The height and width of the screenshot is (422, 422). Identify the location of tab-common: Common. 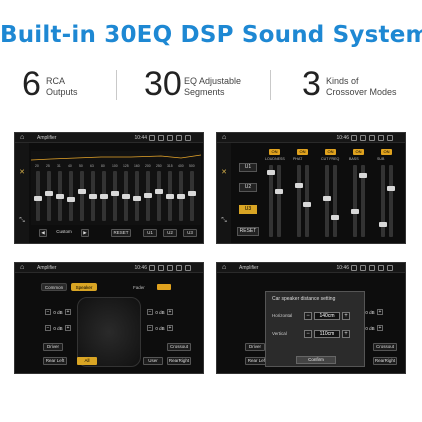
(54, 287).